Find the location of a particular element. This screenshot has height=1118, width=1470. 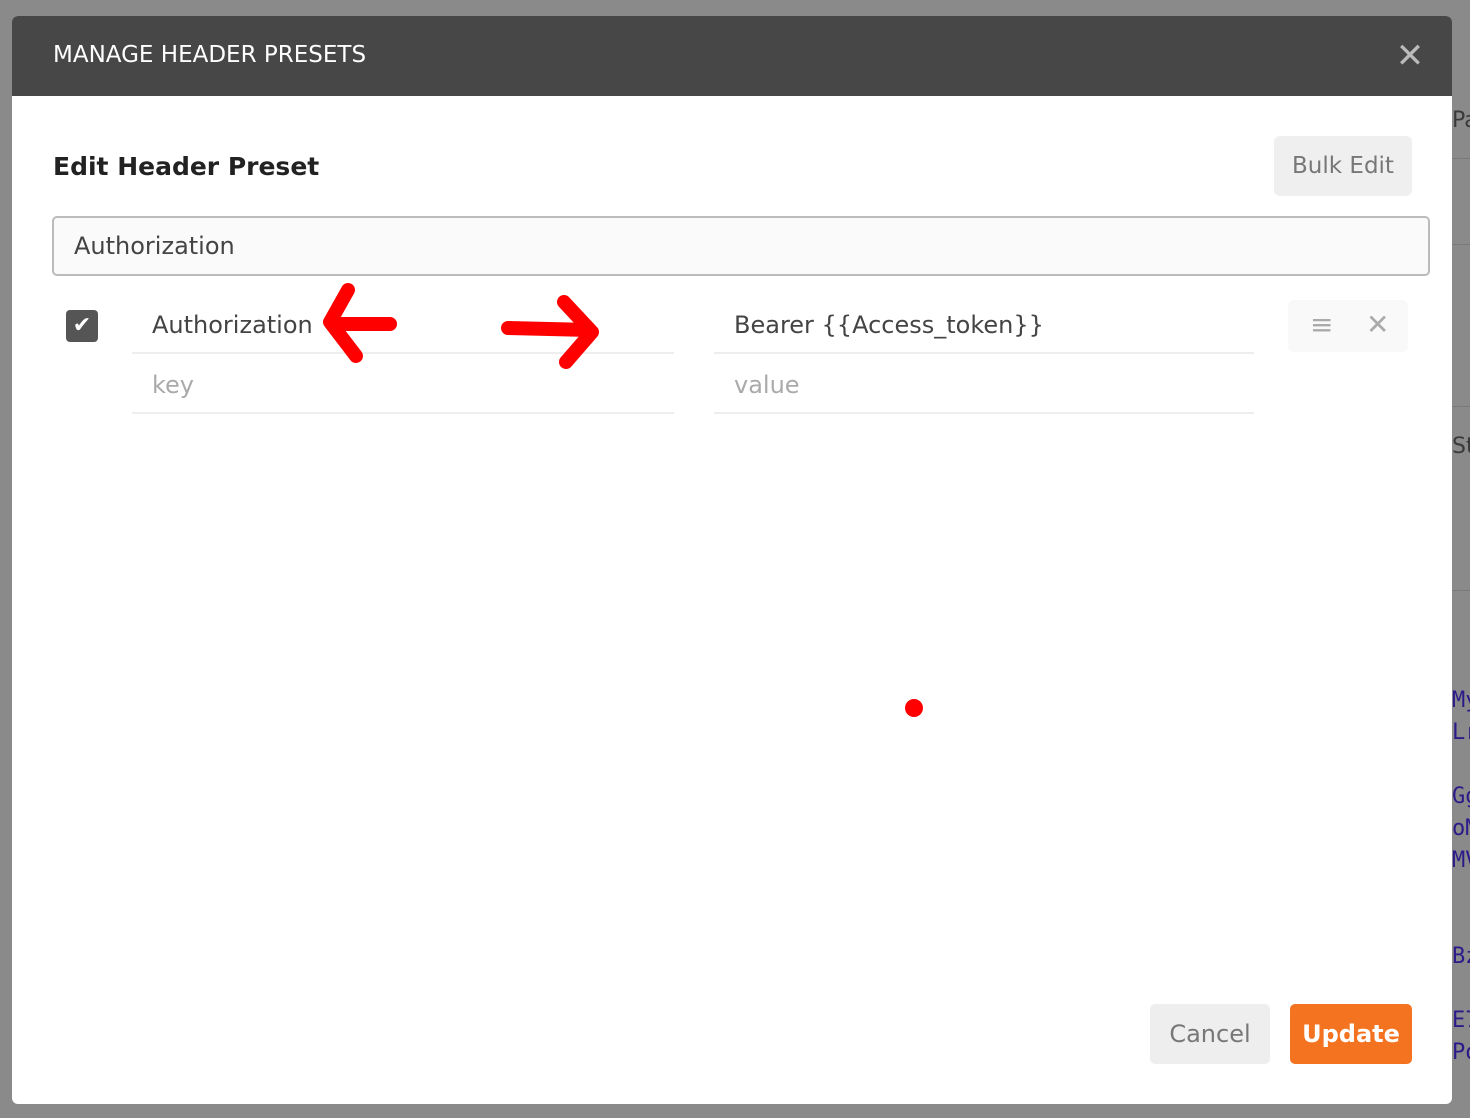

section-title: Edit Header Preset is located at coordinates (186, 166).